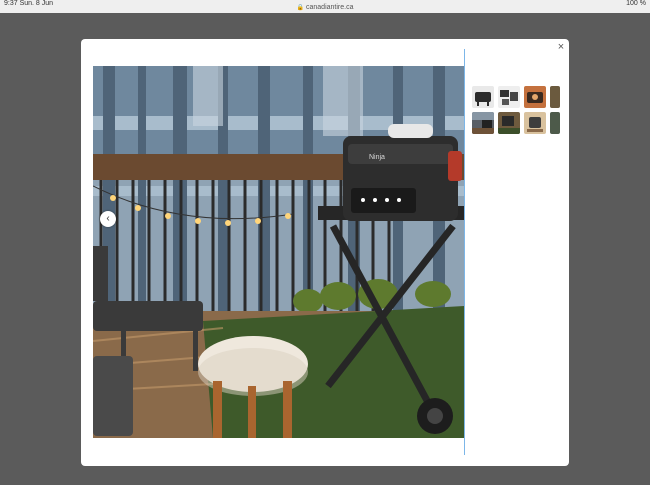  What do you see at coordinates (509, 97) in the screenshot?
I see `thumbnail-grill-parts` at bounding box center [509, 97].